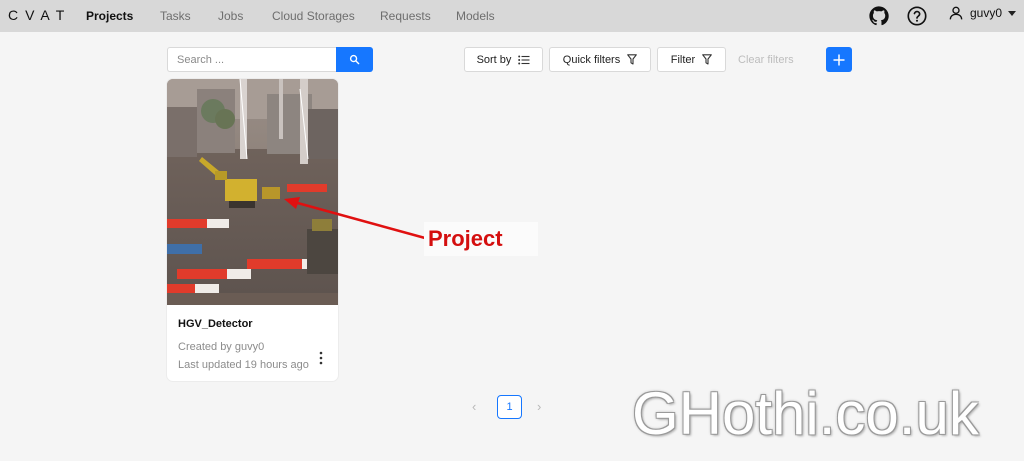  What do you see at coordinates (405, 16) in the screenshot?
I see `nav-requests: Requests` at bounding box center [405, 16].